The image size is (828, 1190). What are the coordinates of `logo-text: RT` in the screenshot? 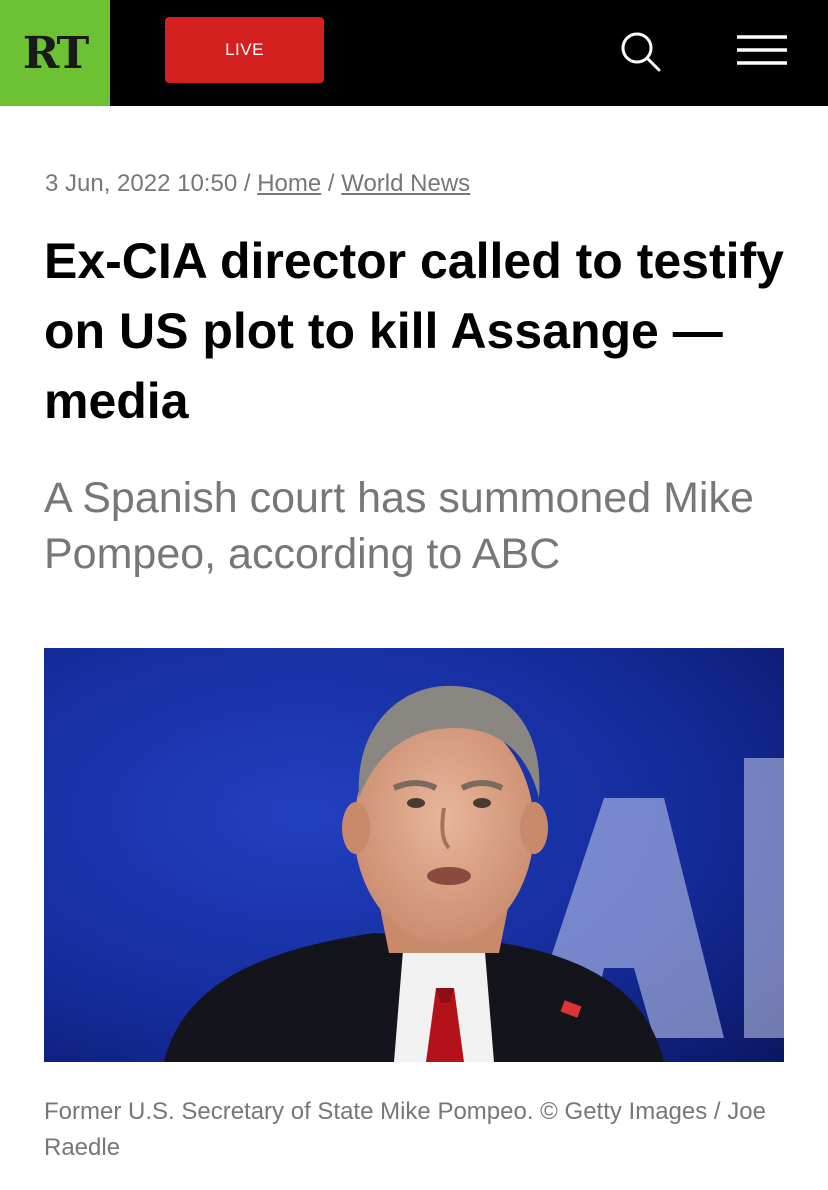 It's located at (56, 53).